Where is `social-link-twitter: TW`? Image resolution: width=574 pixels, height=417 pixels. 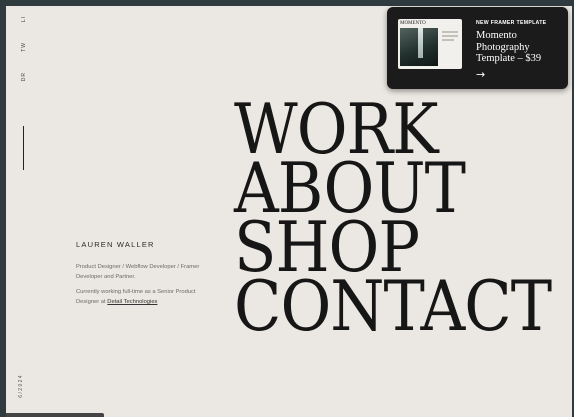
social-link-twitter: TW is located at coordinates (24, 47).